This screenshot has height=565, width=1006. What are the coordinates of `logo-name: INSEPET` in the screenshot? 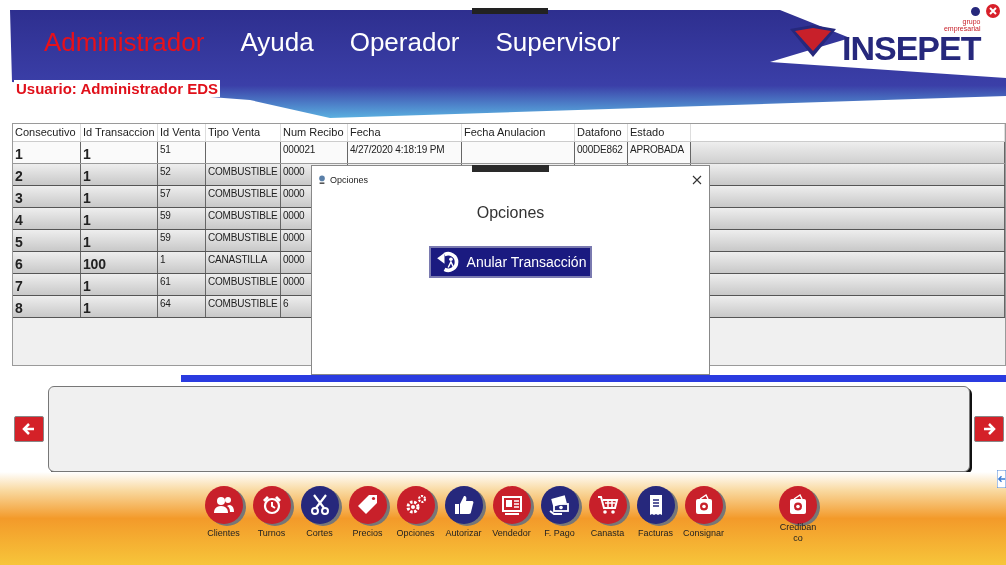 It's located at (911, 48).